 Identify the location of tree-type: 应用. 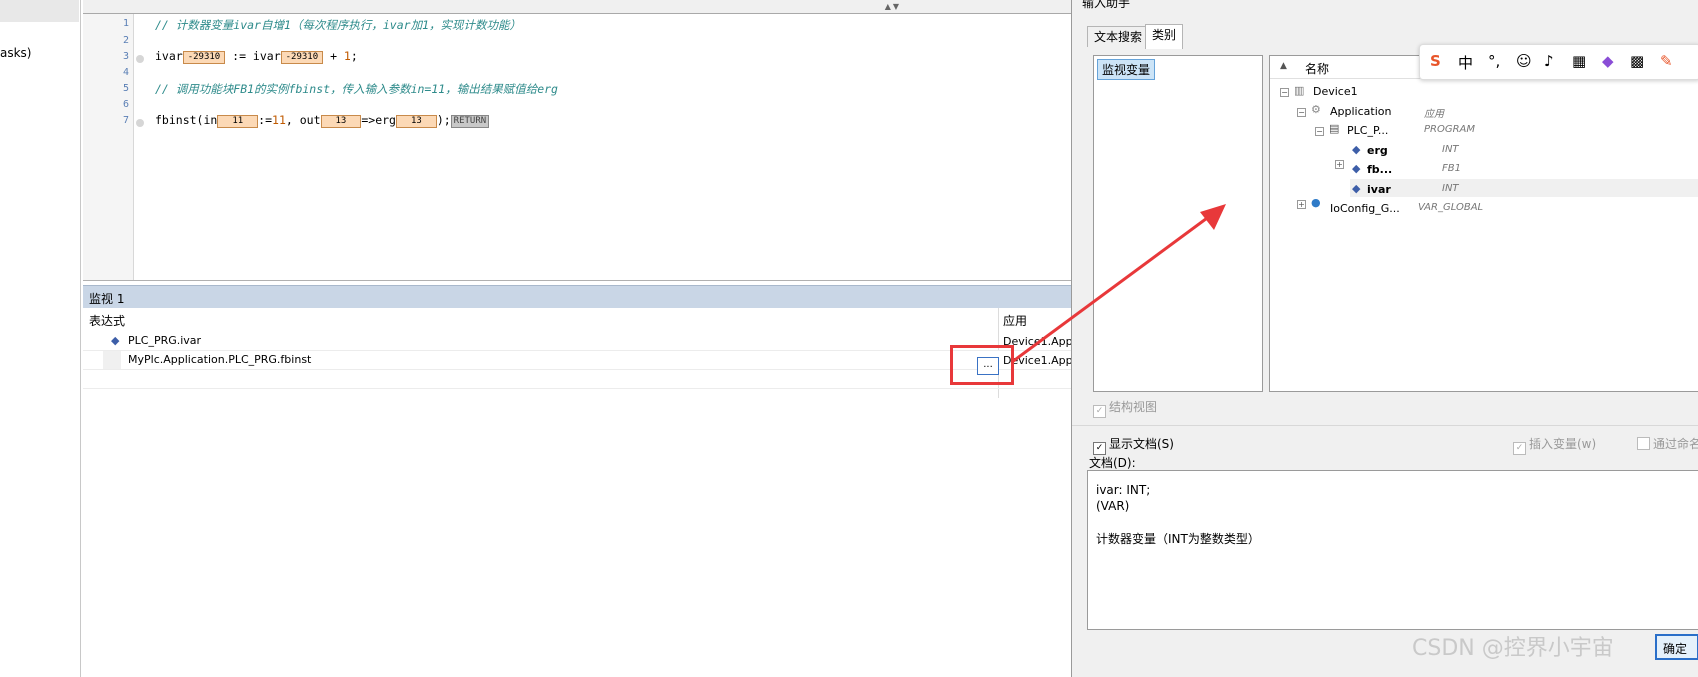
(1434, 114).